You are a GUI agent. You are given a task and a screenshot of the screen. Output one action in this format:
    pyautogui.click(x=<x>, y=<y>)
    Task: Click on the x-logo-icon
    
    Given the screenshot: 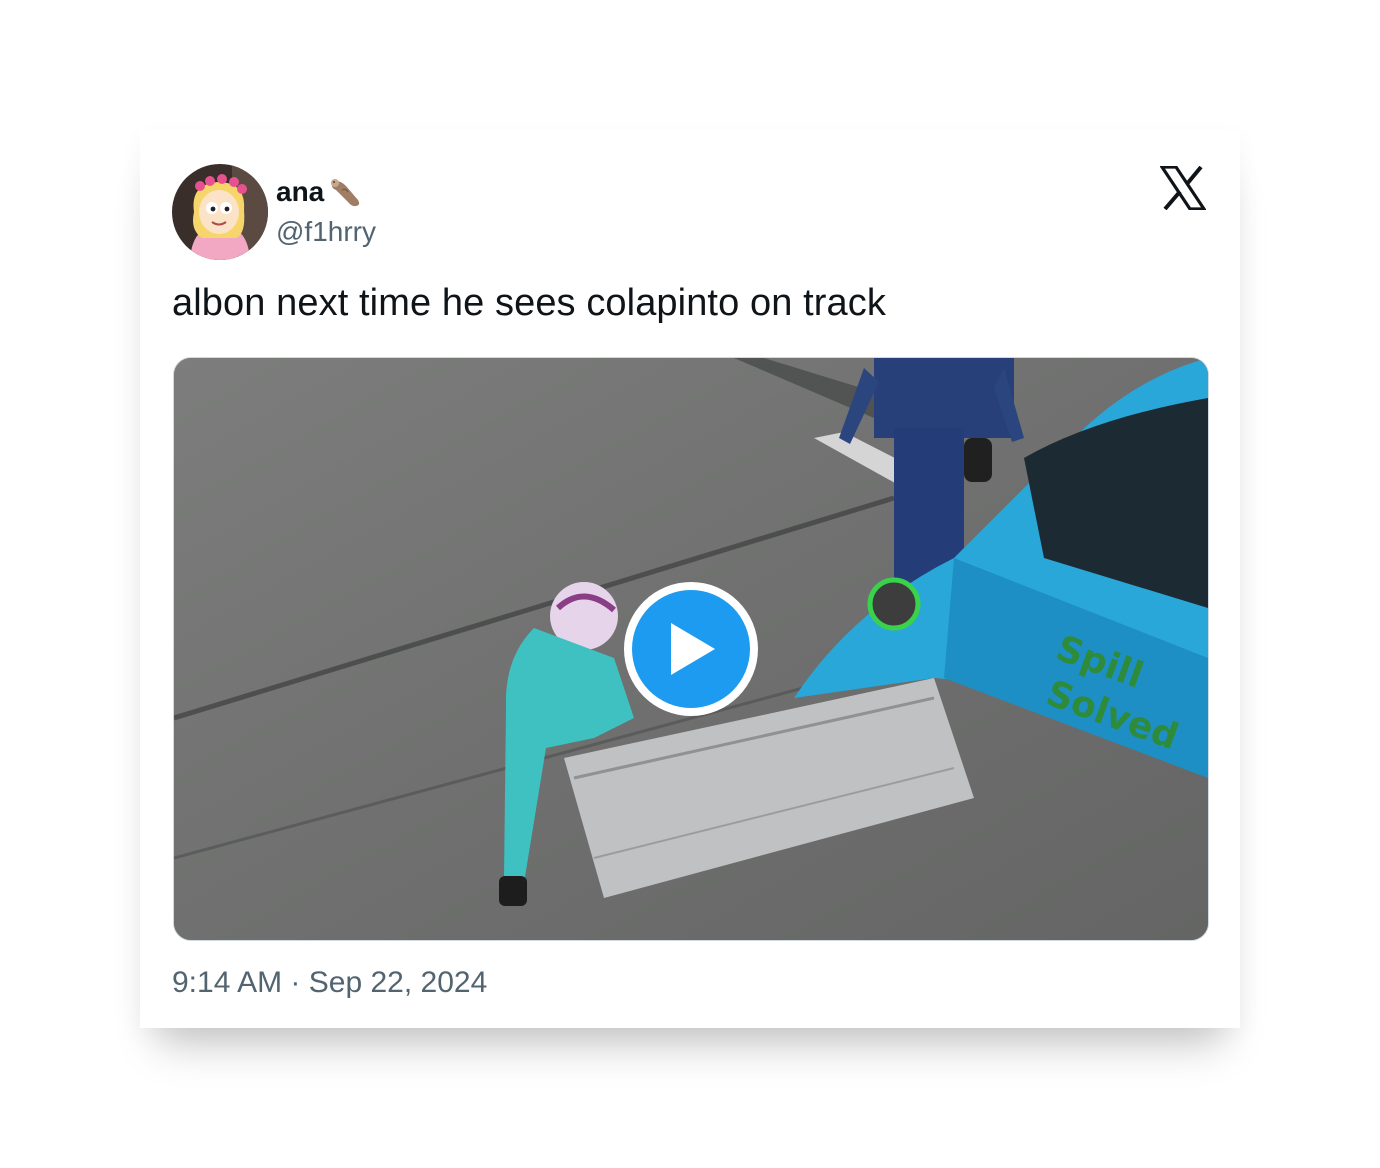 What is the action you would take?
    pyautogui.click(x=1183, y=188)
    